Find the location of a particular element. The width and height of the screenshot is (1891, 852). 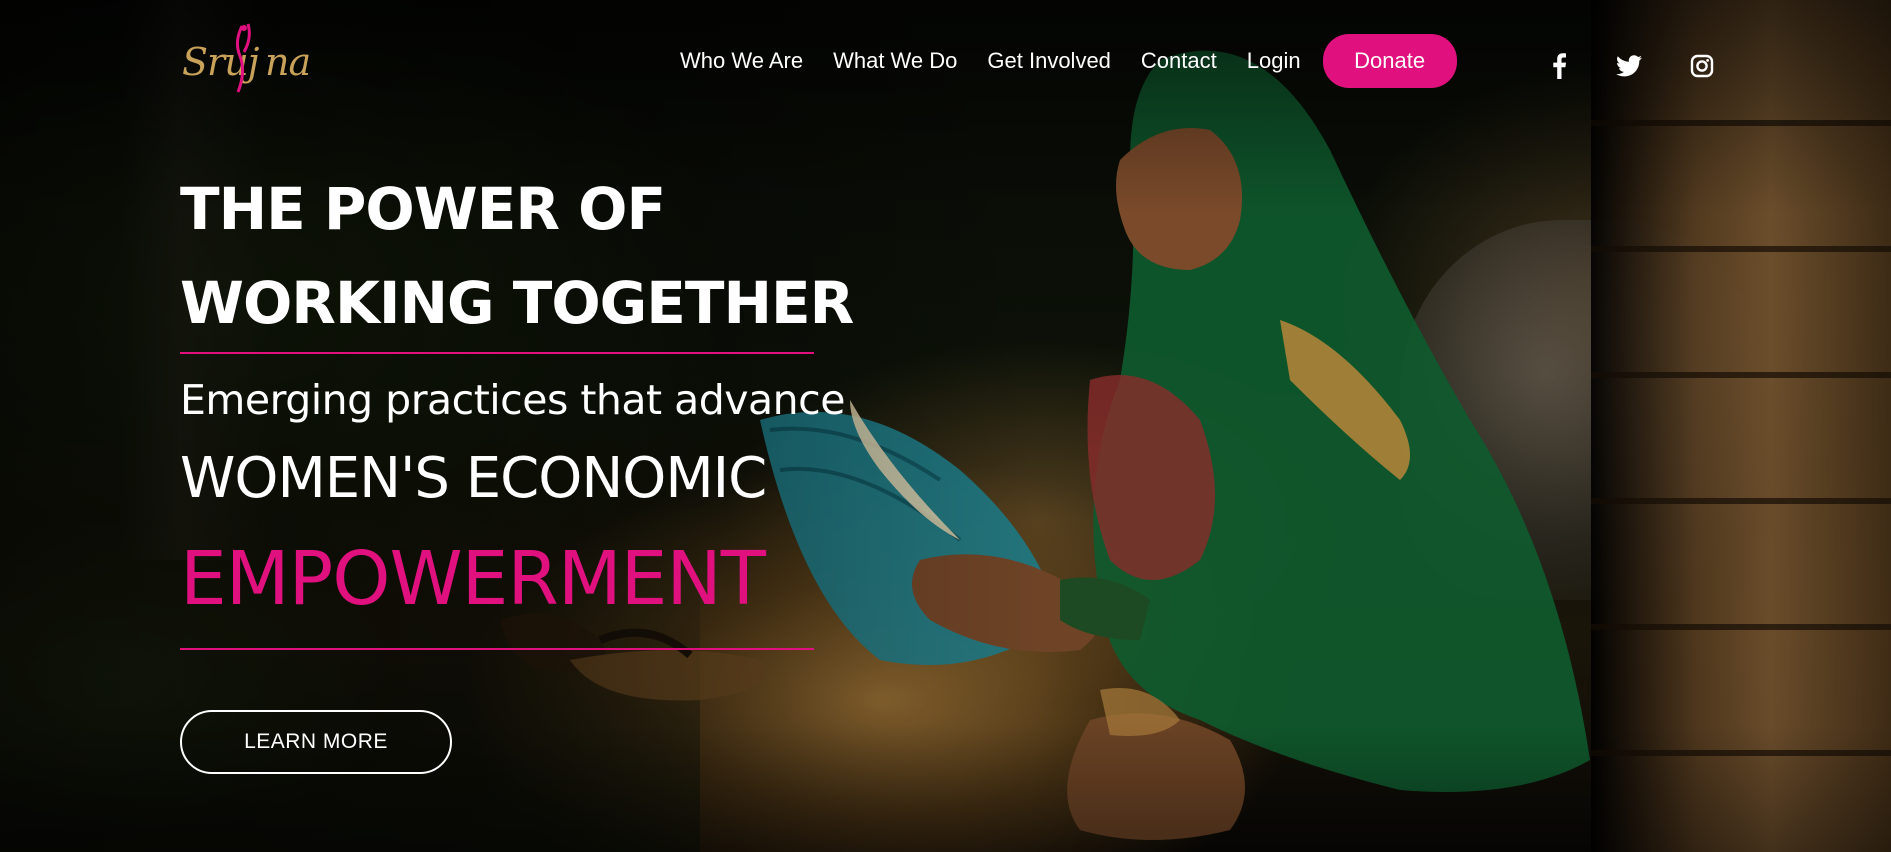

learn-more-button: LEARN MORE is located at coordinates (316, 742).